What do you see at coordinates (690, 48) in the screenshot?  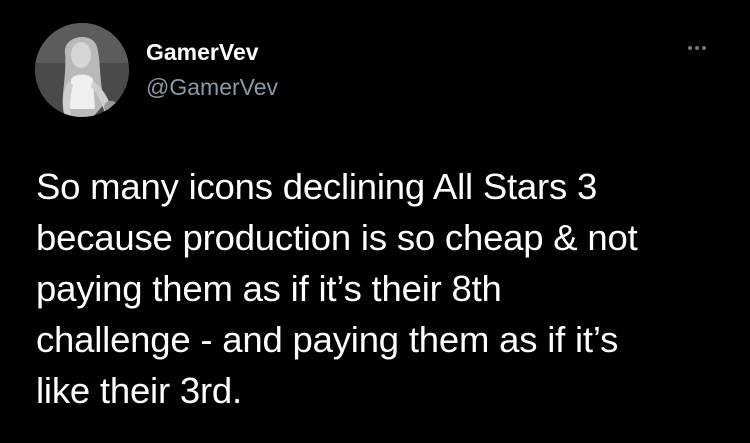 I see `more-horizontal-icon` at bounding box center [690, 48].